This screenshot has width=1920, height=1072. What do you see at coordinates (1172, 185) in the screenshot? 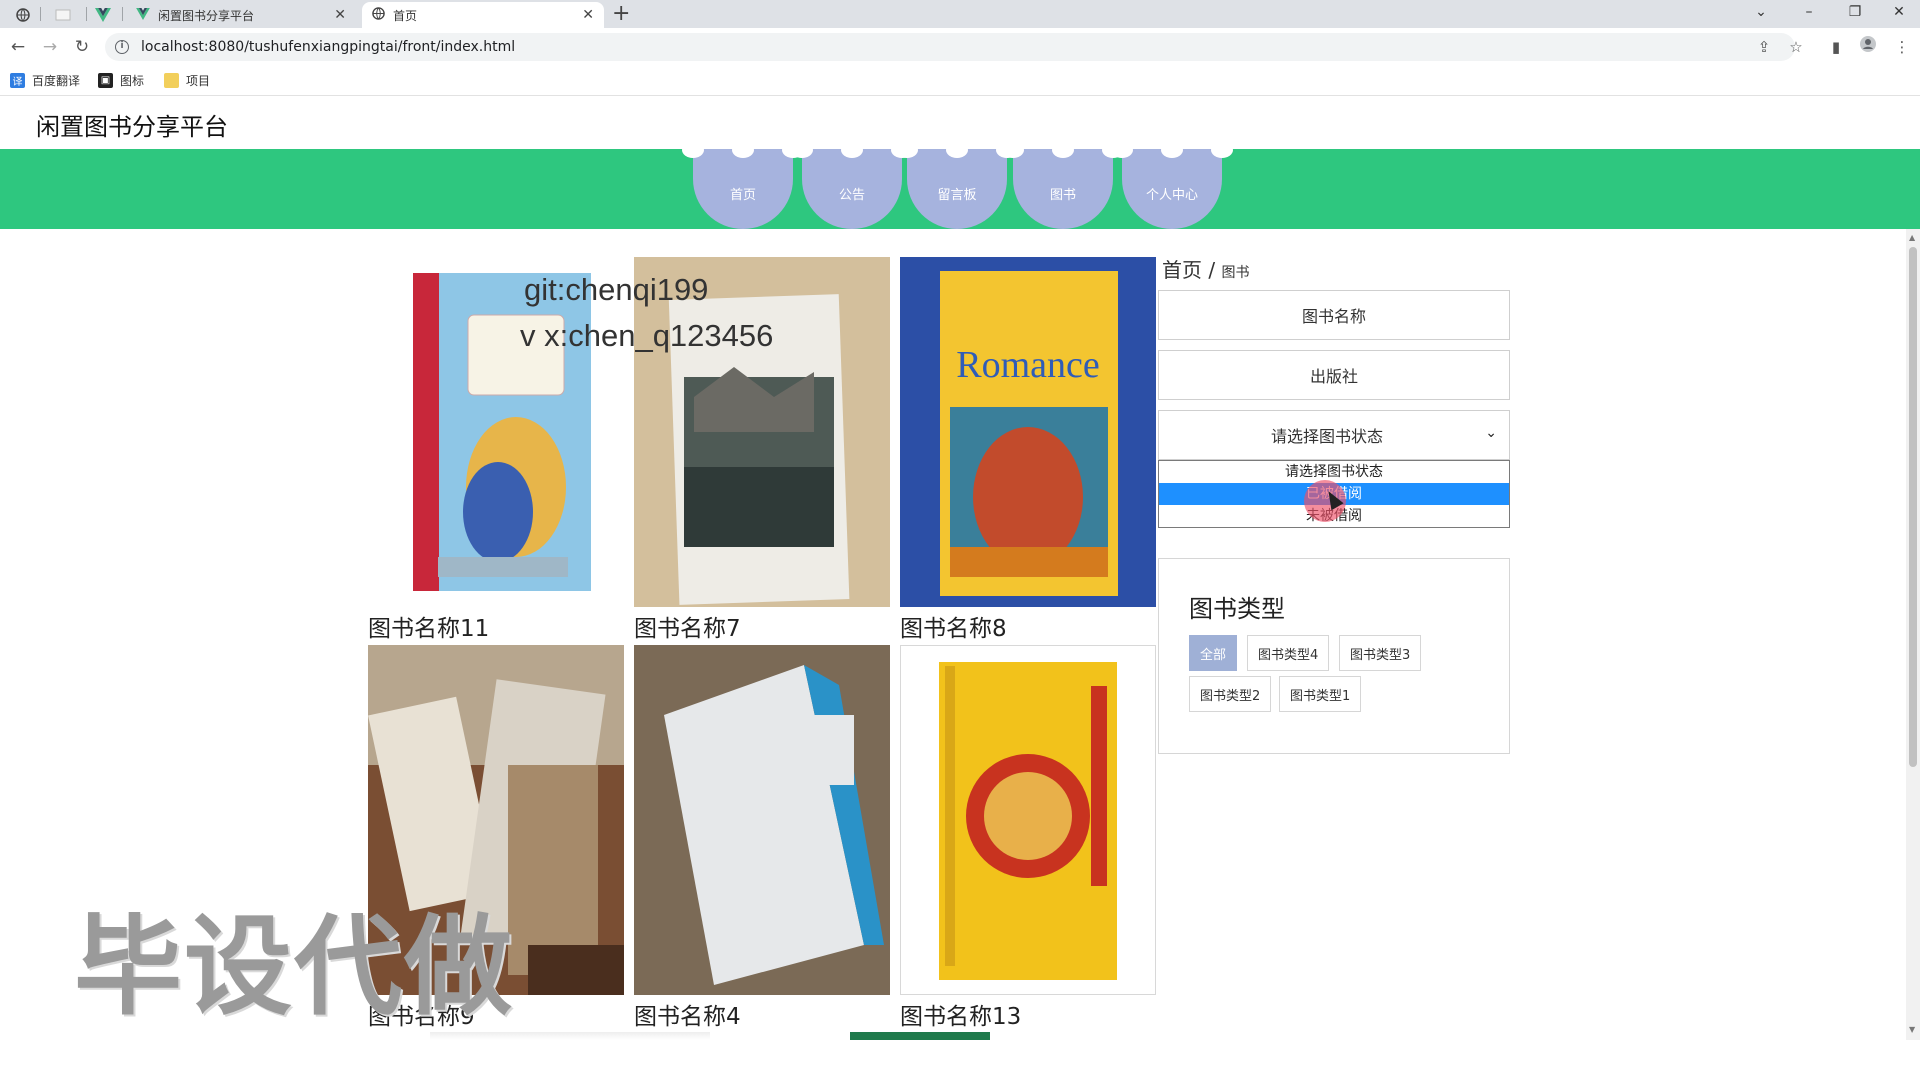
I see `nav-item-personal-center: 个人中心` at bounding box center [1172, 185].